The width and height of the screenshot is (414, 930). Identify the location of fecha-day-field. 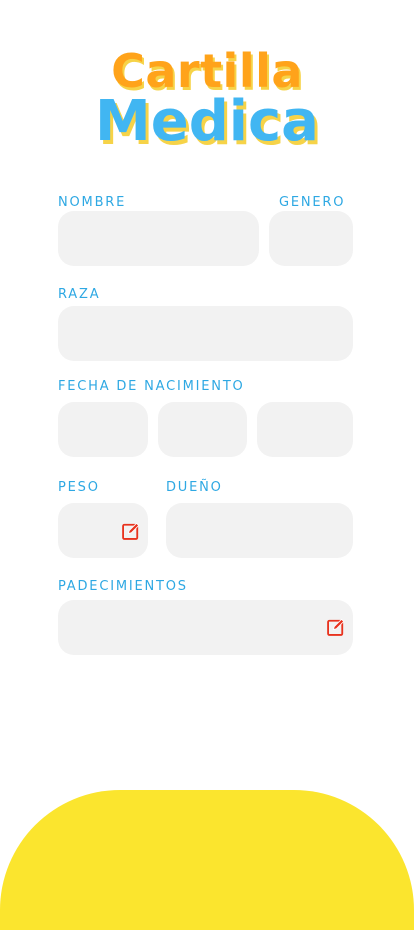
(103, 429).